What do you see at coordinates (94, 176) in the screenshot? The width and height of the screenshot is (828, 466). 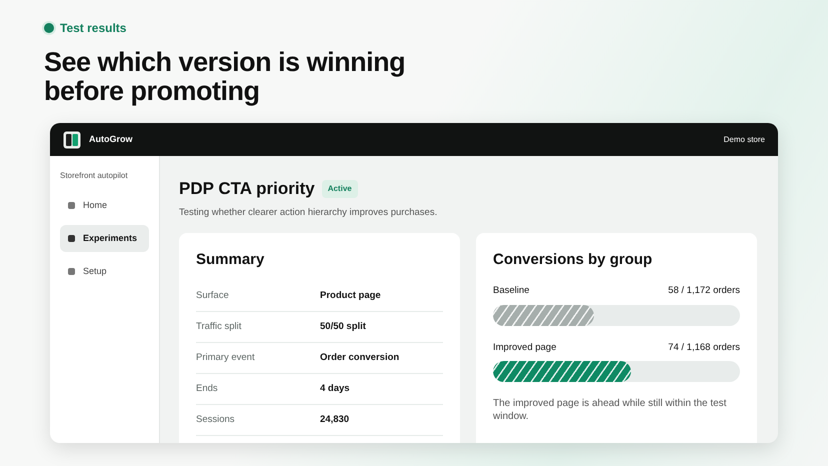 I see `sidebar-section-title: Storefront autopilot` at bounding box center [94, 176].